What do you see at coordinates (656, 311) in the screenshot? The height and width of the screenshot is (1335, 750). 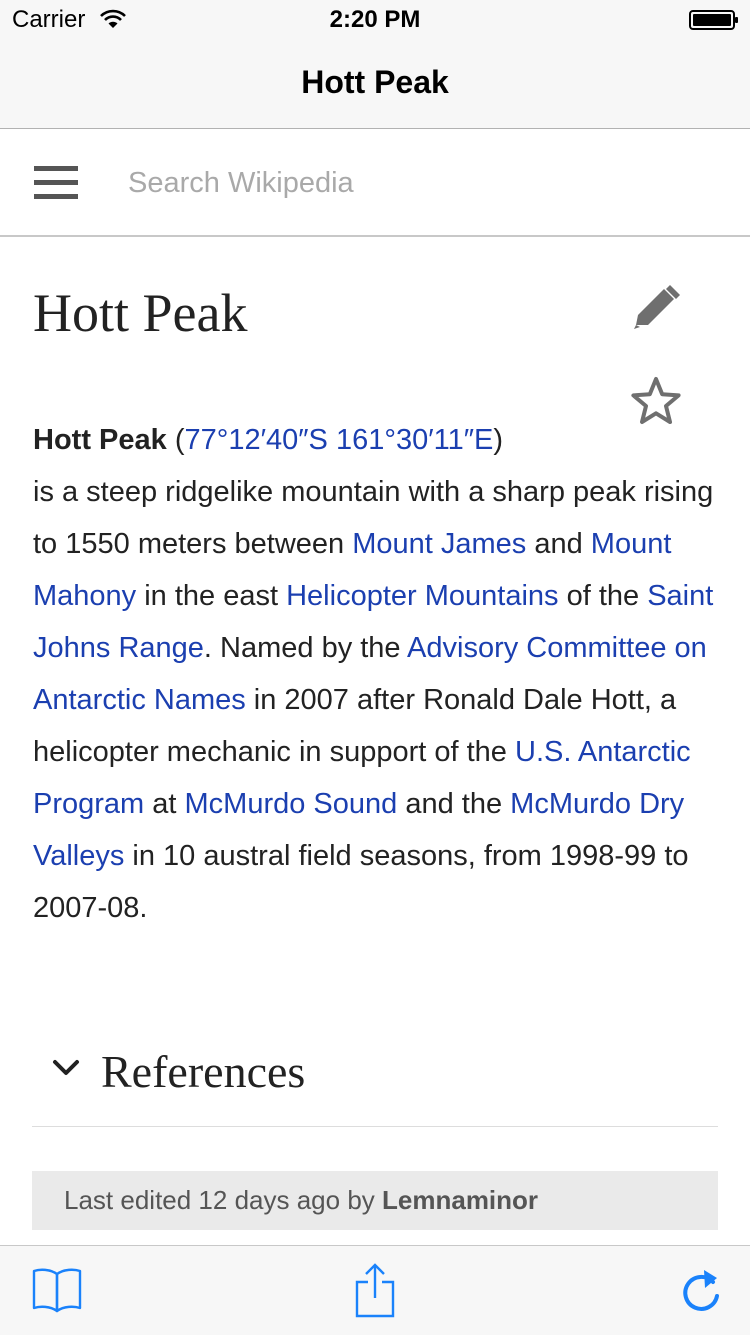 I see `pencil-icon` at bounding box center [656, 311].